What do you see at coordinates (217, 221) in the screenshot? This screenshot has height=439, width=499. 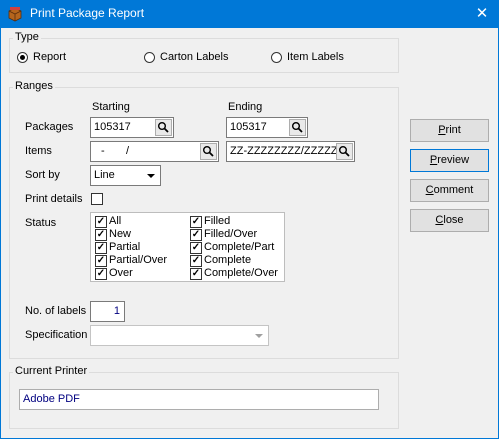 I see `status-filled-label: Filled` at bounding box center [217, 221].